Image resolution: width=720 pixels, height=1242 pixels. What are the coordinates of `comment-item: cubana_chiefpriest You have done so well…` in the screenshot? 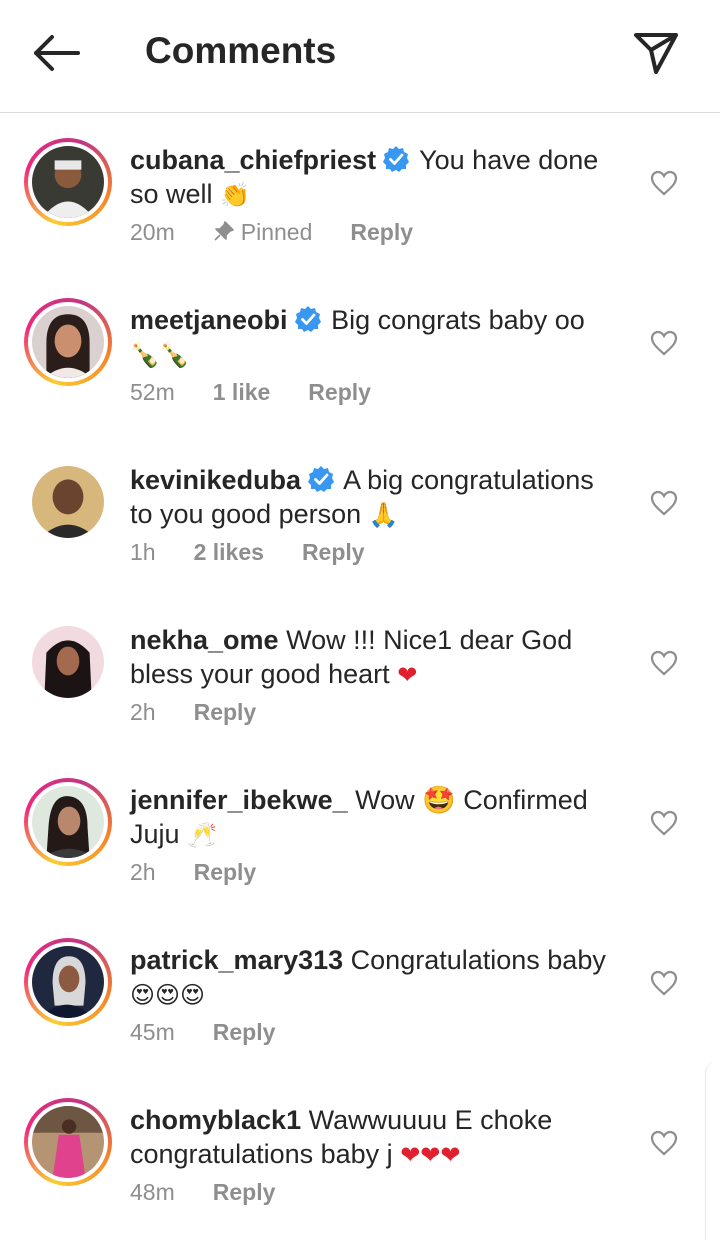 It's located at (360, 202).